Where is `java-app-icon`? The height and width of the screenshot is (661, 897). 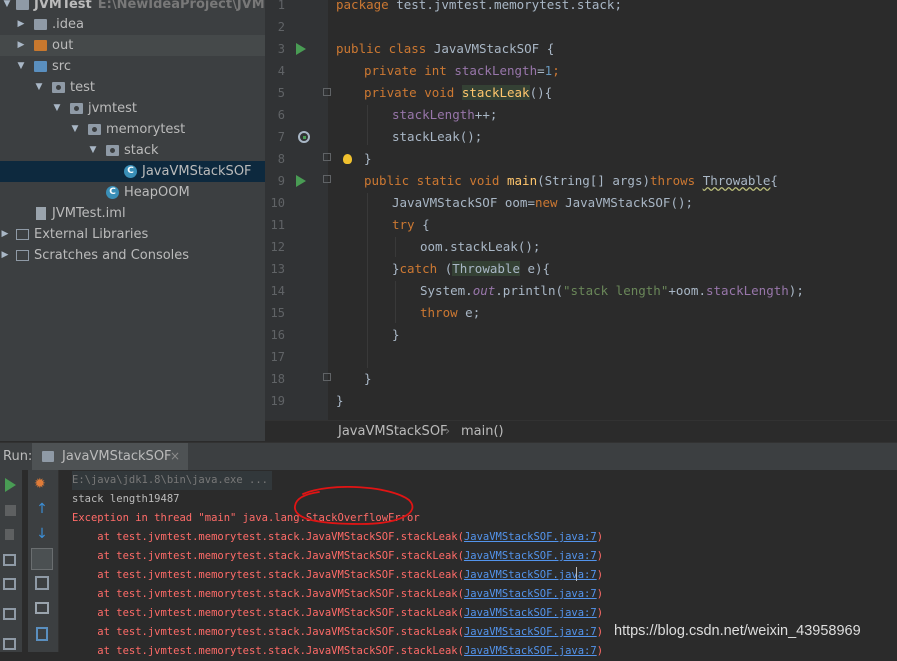 java-app-icon is located at coordinates (48, 456).